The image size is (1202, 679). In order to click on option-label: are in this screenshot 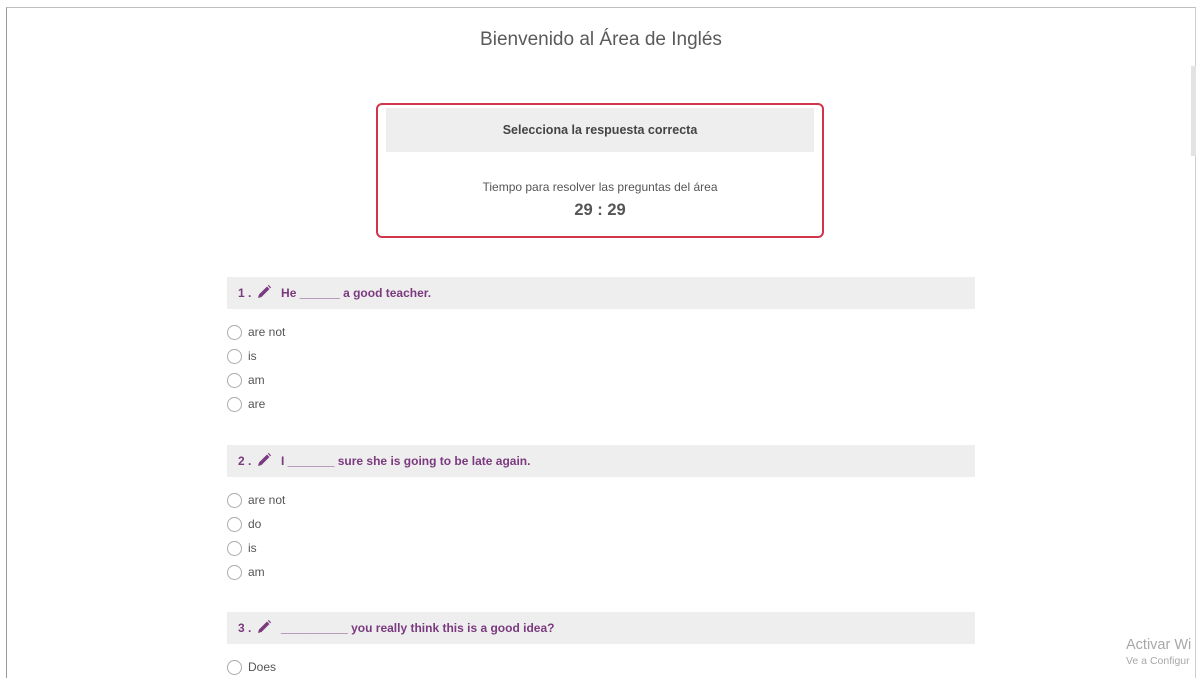, I will do `click(257, 404)`.